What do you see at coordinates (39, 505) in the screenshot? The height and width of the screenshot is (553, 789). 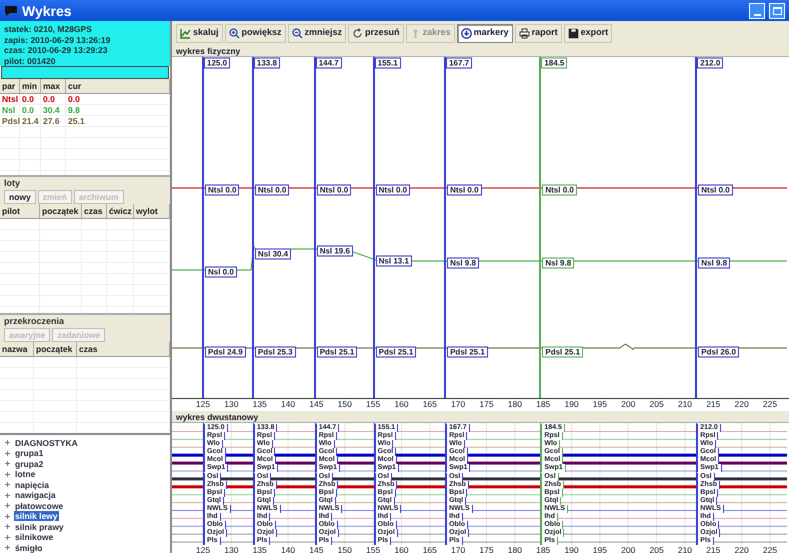 I see `tree-item: płatowcowe` at bounding box center [39, 505].